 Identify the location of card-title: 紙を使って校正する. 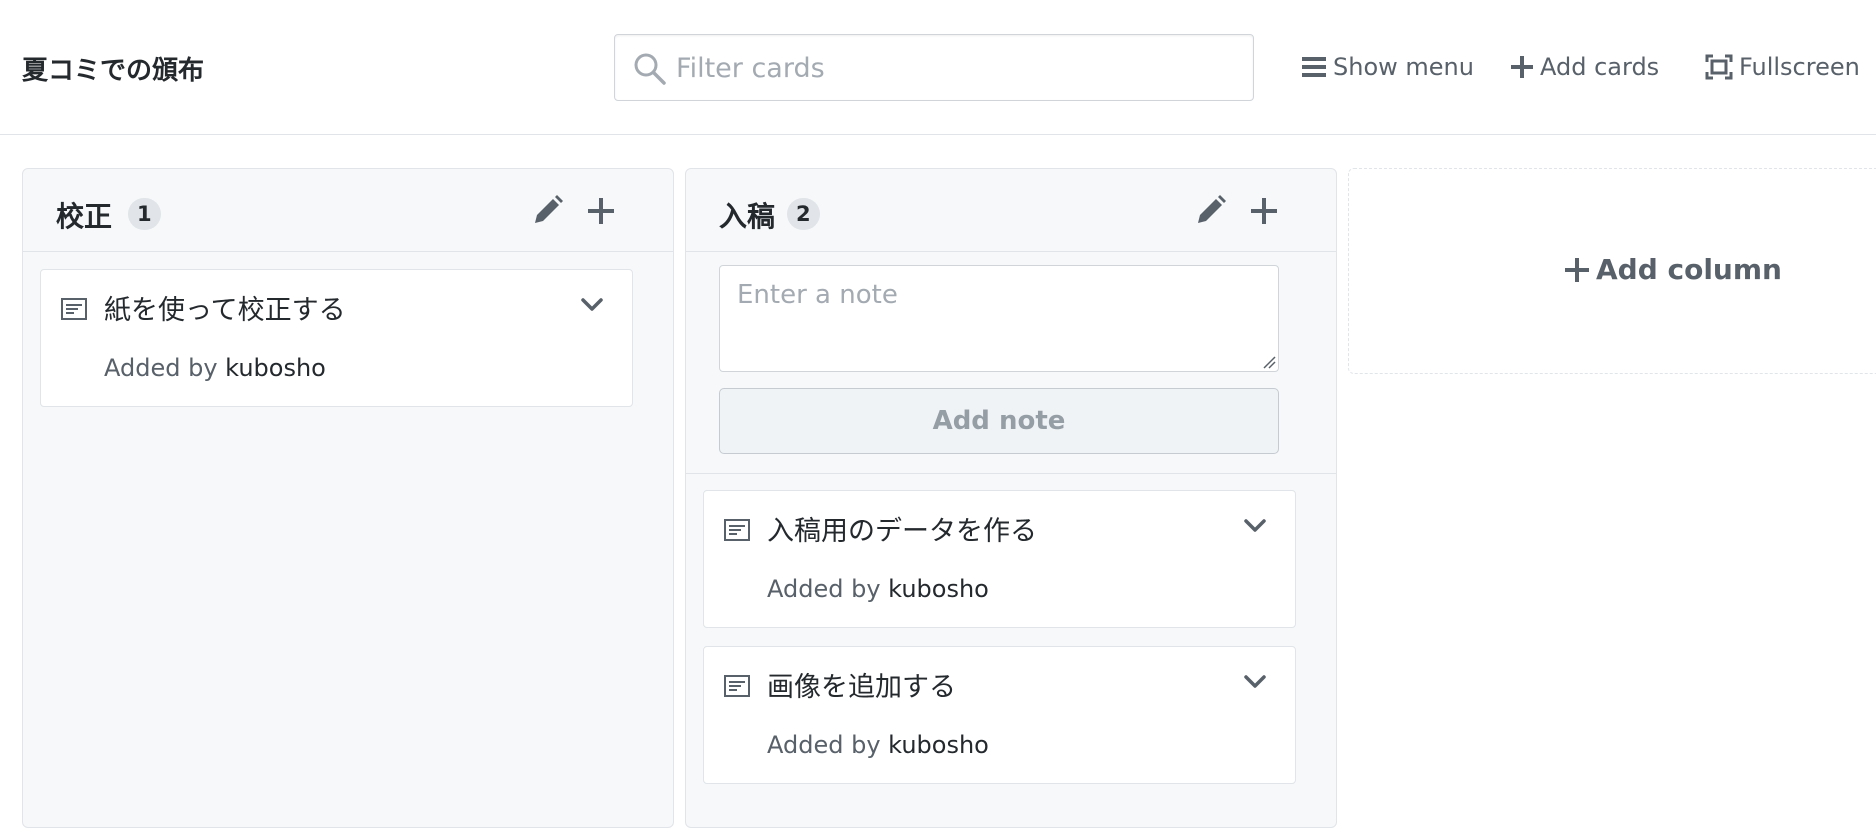
(225, 310).